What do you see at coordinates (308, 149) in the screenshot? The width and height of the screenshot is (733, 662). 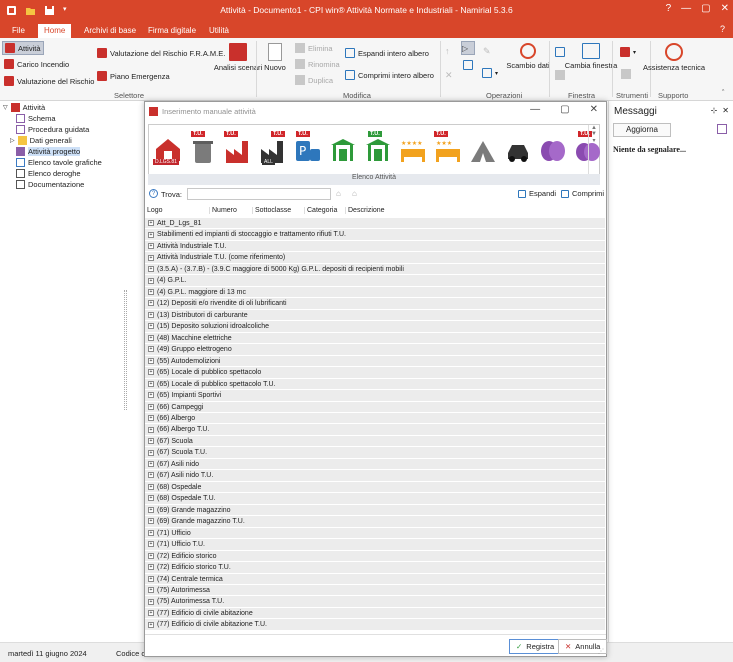 I see `activity-gpl-icon: T.U. P` at bounding box center [308, 149].